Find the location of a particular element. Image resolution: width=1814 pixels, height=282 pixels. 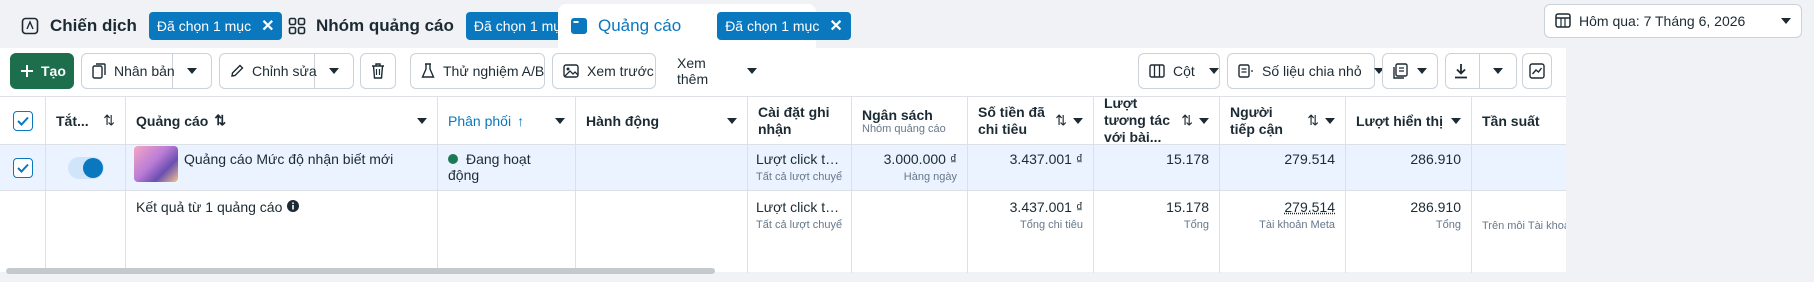

header-attribution: Cài đặt ghi nhận is located at coordinates (799, 121).